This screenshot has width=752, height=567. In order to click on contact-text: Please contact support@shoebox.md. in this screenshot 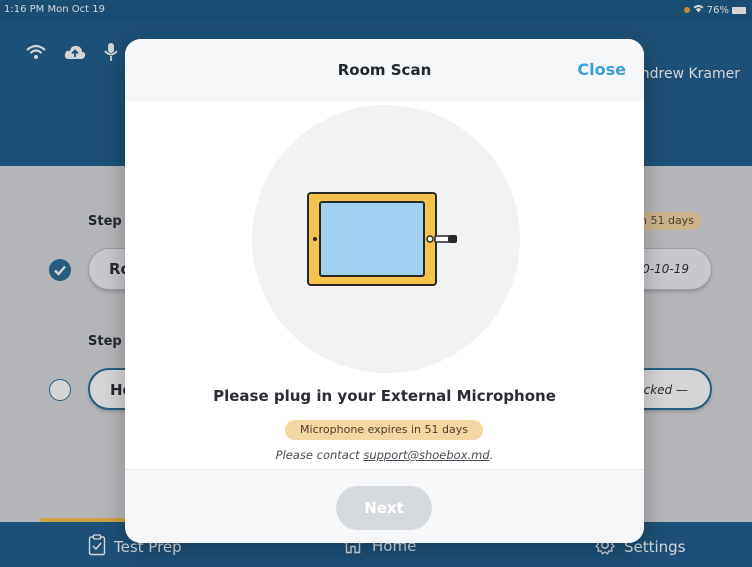, I will do `click(384, 455)`.